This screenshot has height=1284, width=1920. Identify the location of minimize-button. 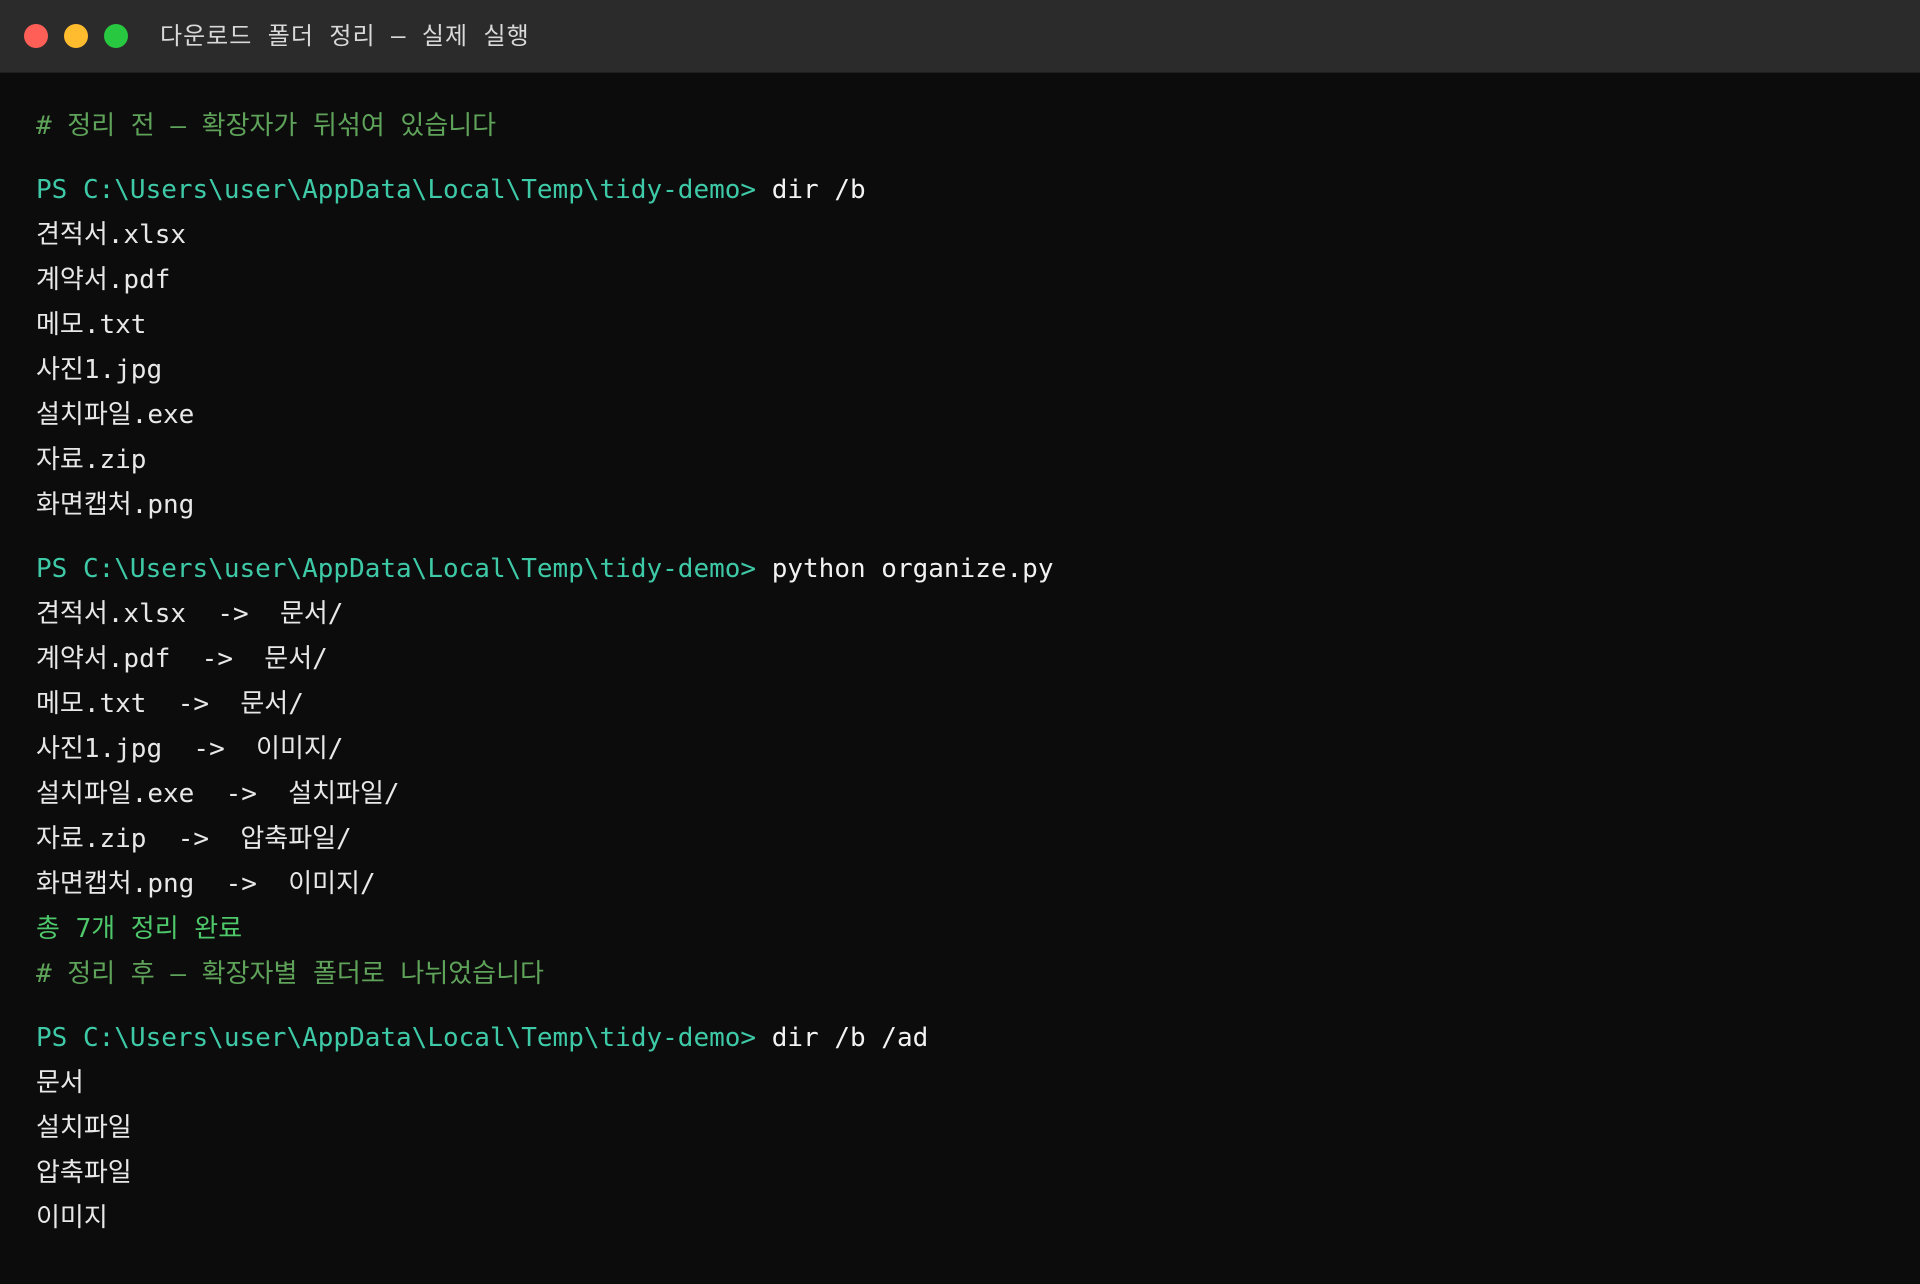
(76, 36).